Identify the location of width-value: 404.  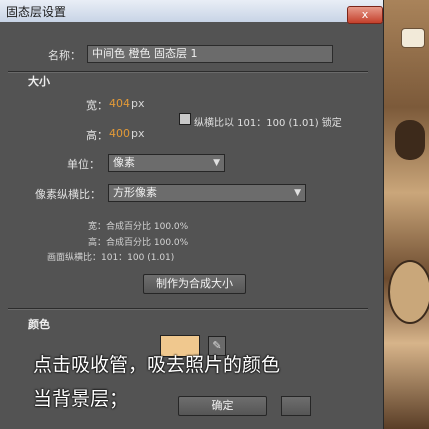
(119, 103).